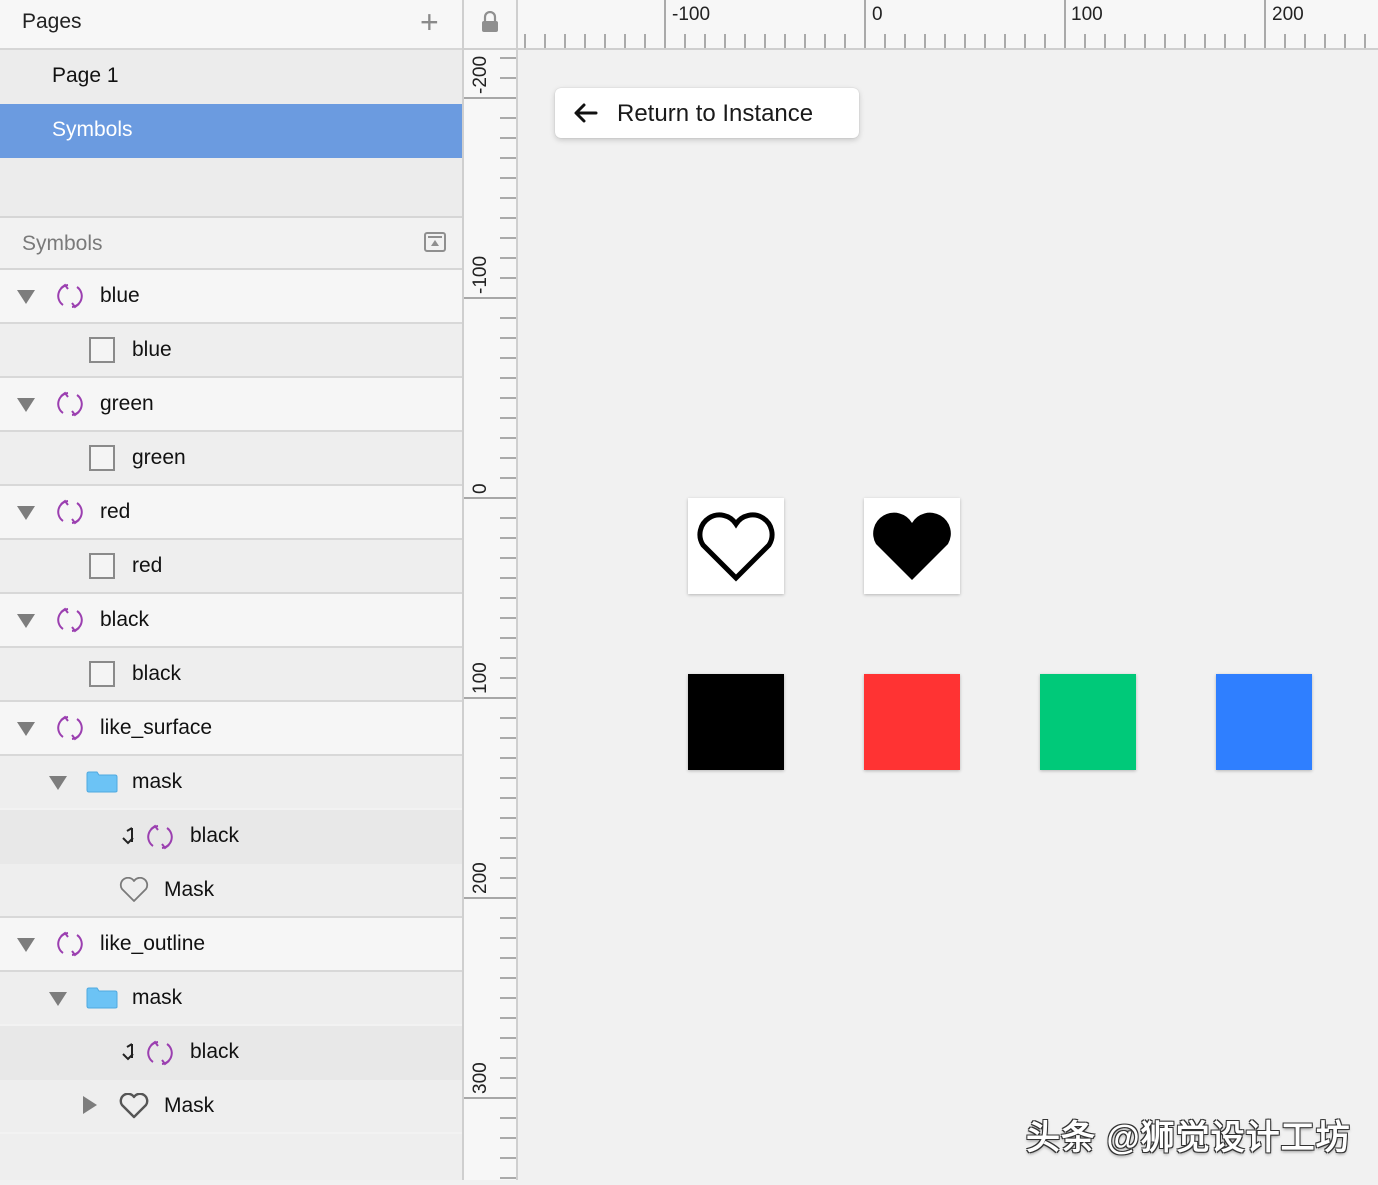  Describe the element at coordinates (153, 943) in the screenshot. I see `layer-label: like_outline` at that location.